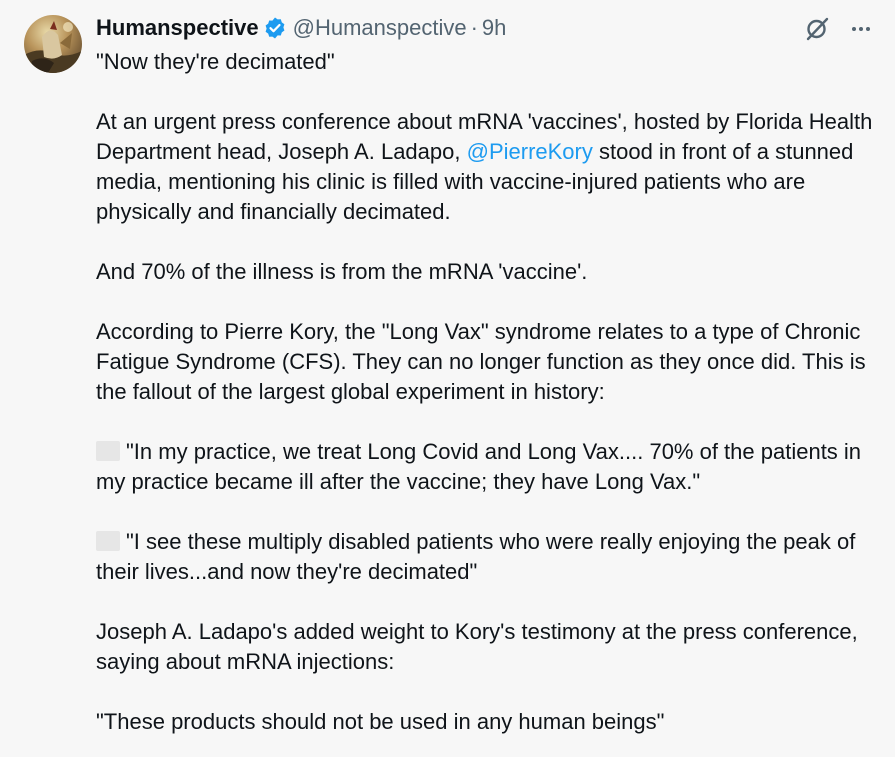 This screenshot has width=895, height=757. I want to click on avatar, so click(53, 44).